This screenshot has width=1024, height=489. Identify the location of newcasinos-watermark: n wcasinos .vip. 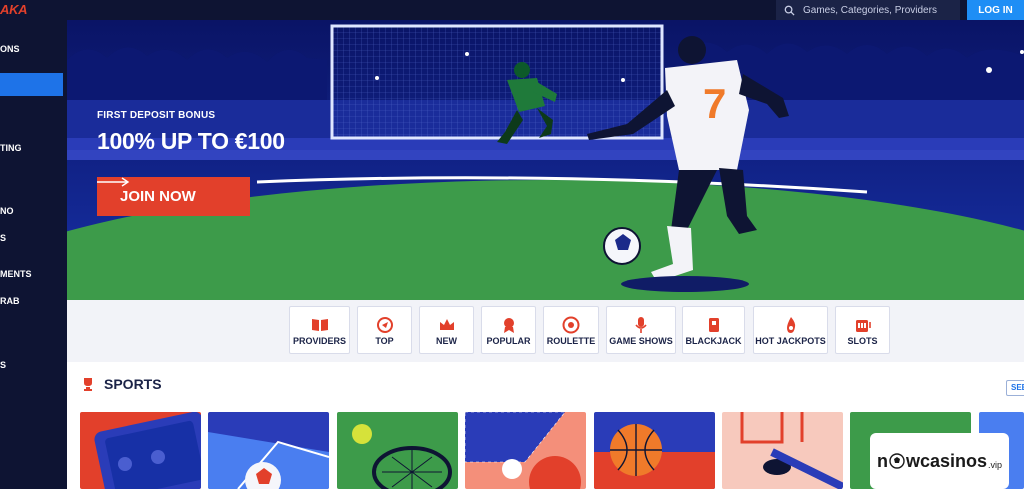
(939, 461).